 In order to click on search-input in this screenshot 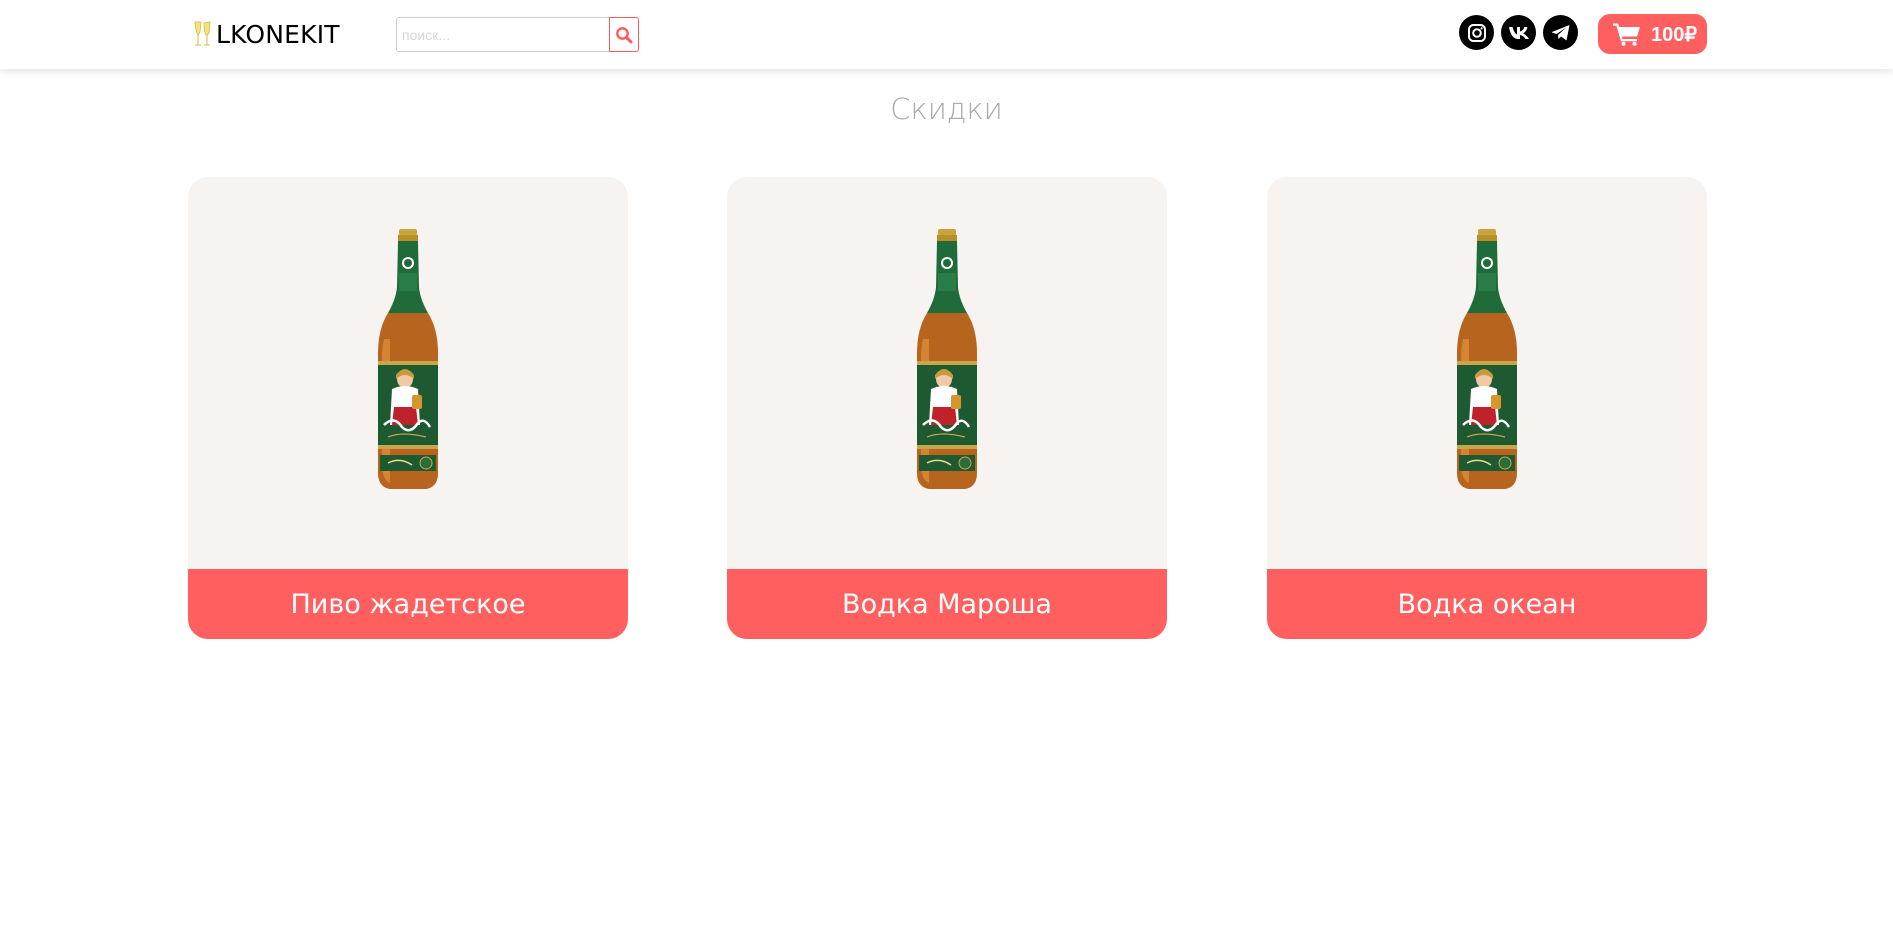, I will do `click(502, 34)`.